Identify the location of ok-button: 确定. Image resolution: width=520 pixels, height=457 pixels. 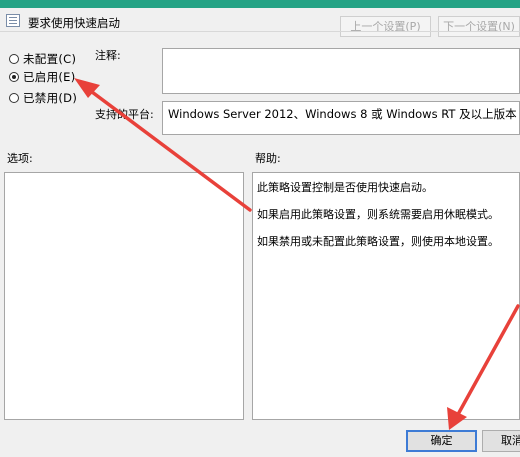
(441, 441).